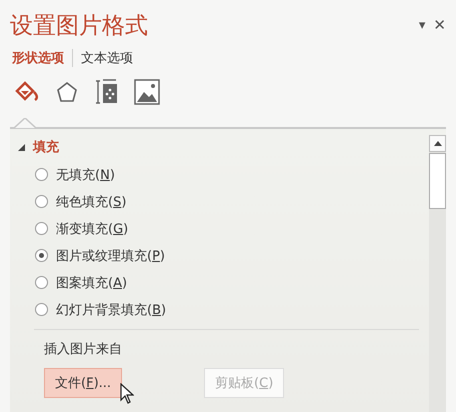 The height and width of the screenshot is (412, 456). What do you see at coordinates (223, 282) in the screenshot?
I see `fill-radio-option: 图案填充(A)` at bounding box center [223, 282].